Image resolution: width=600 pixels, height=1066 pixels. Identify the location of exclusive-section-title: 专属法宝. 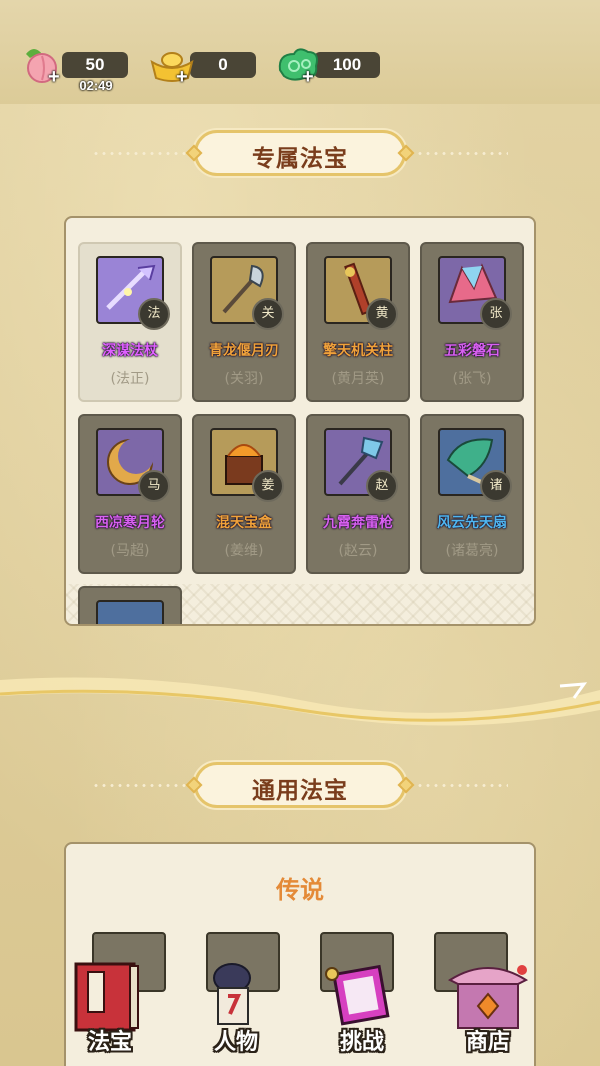
(300, 159).